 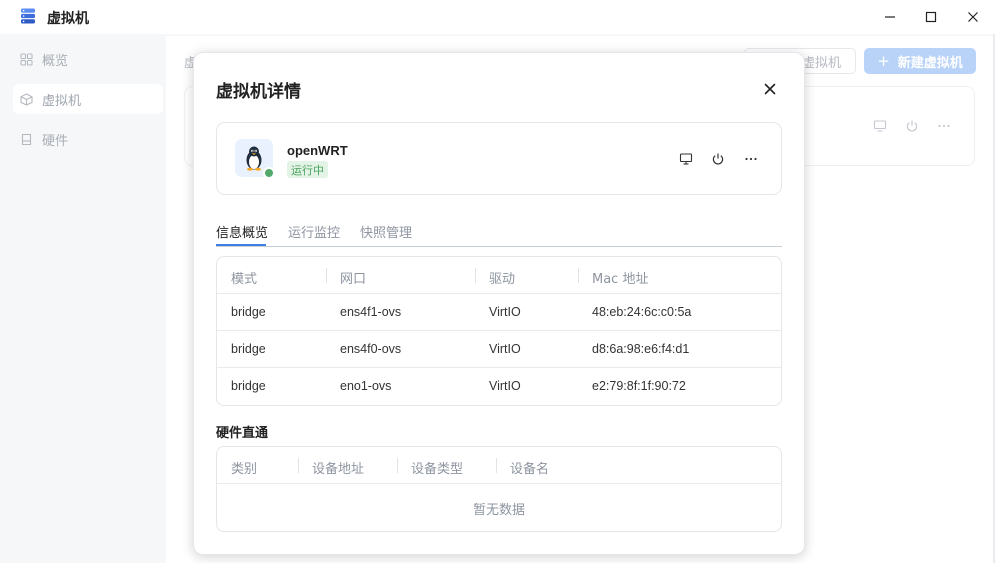 I want to click on table-header: 模式 网口 驱动 Mac 地址, so click(x=499, y=275).